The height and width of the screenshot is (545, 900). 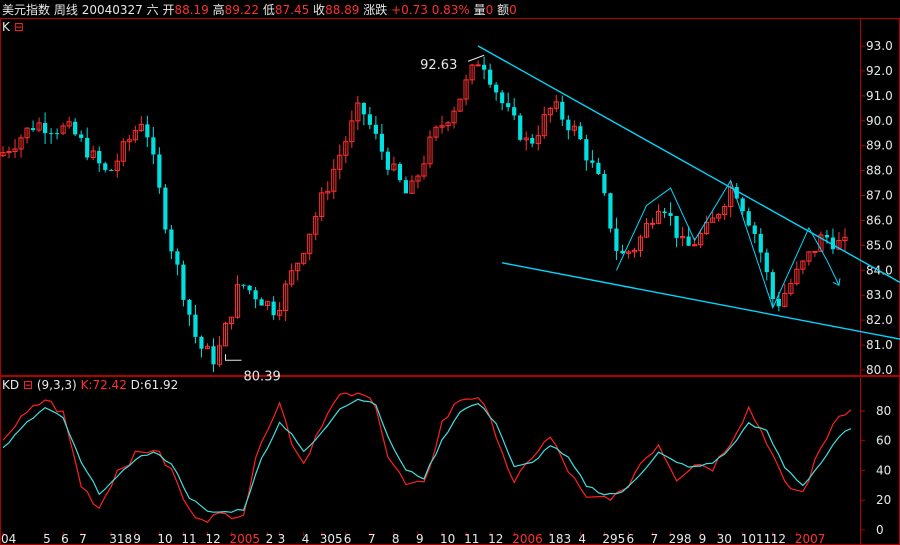 What do you see at coordinates (883, 500) in the screenshot?
I see `kd-tick-label: 20` at bounding box center [883, 500].